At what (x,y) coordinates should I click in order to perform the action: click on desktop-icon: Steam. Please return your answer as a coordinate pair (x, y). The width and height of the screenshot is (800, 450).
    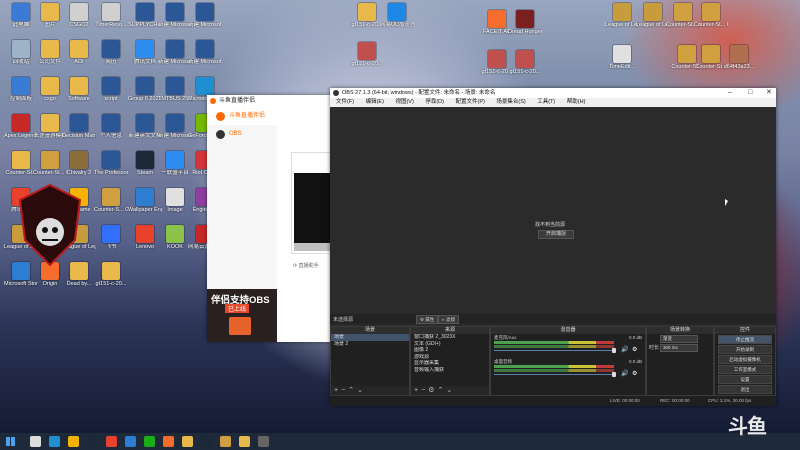
    Looking at the image, I should click on (145, 163).